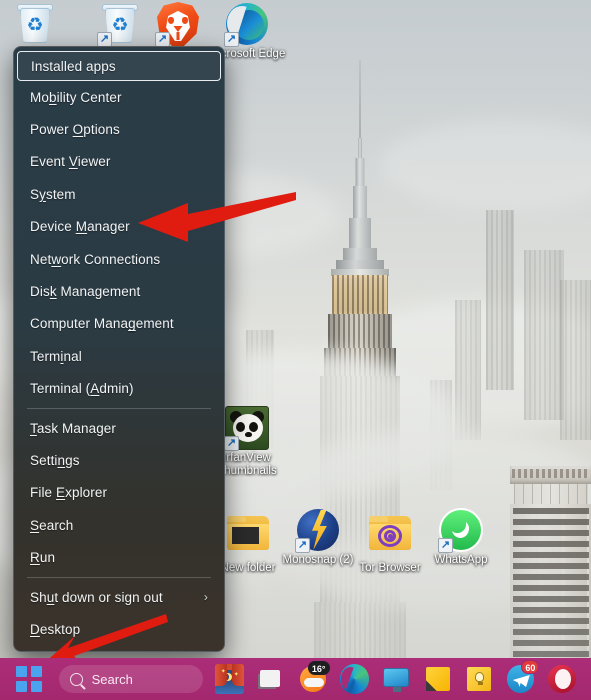 Image resolution: width=591 pixels, height=700 pixels. I want to click on opera-icon, so click(562, 679).